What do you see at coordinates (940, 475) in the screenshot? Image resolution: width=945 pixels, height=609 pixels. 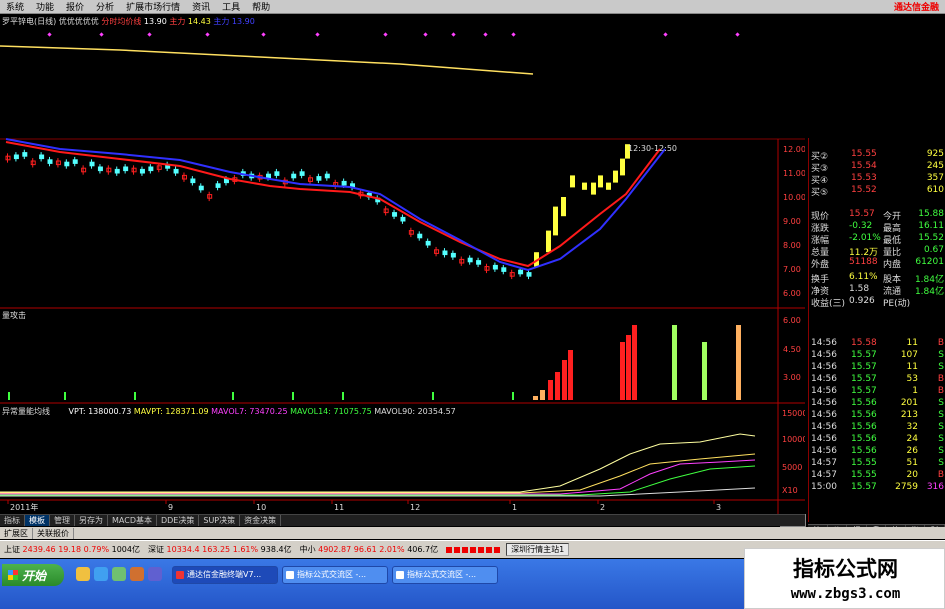 I see `tick-side: B` at bounding box center [940, 475].